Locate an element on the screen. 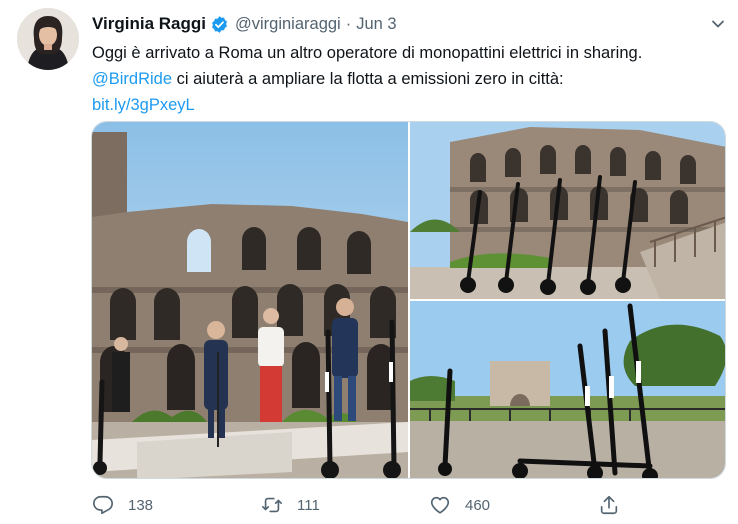 This screenshot has height=524, width=738. avatar is located at coordinates (48, 39).